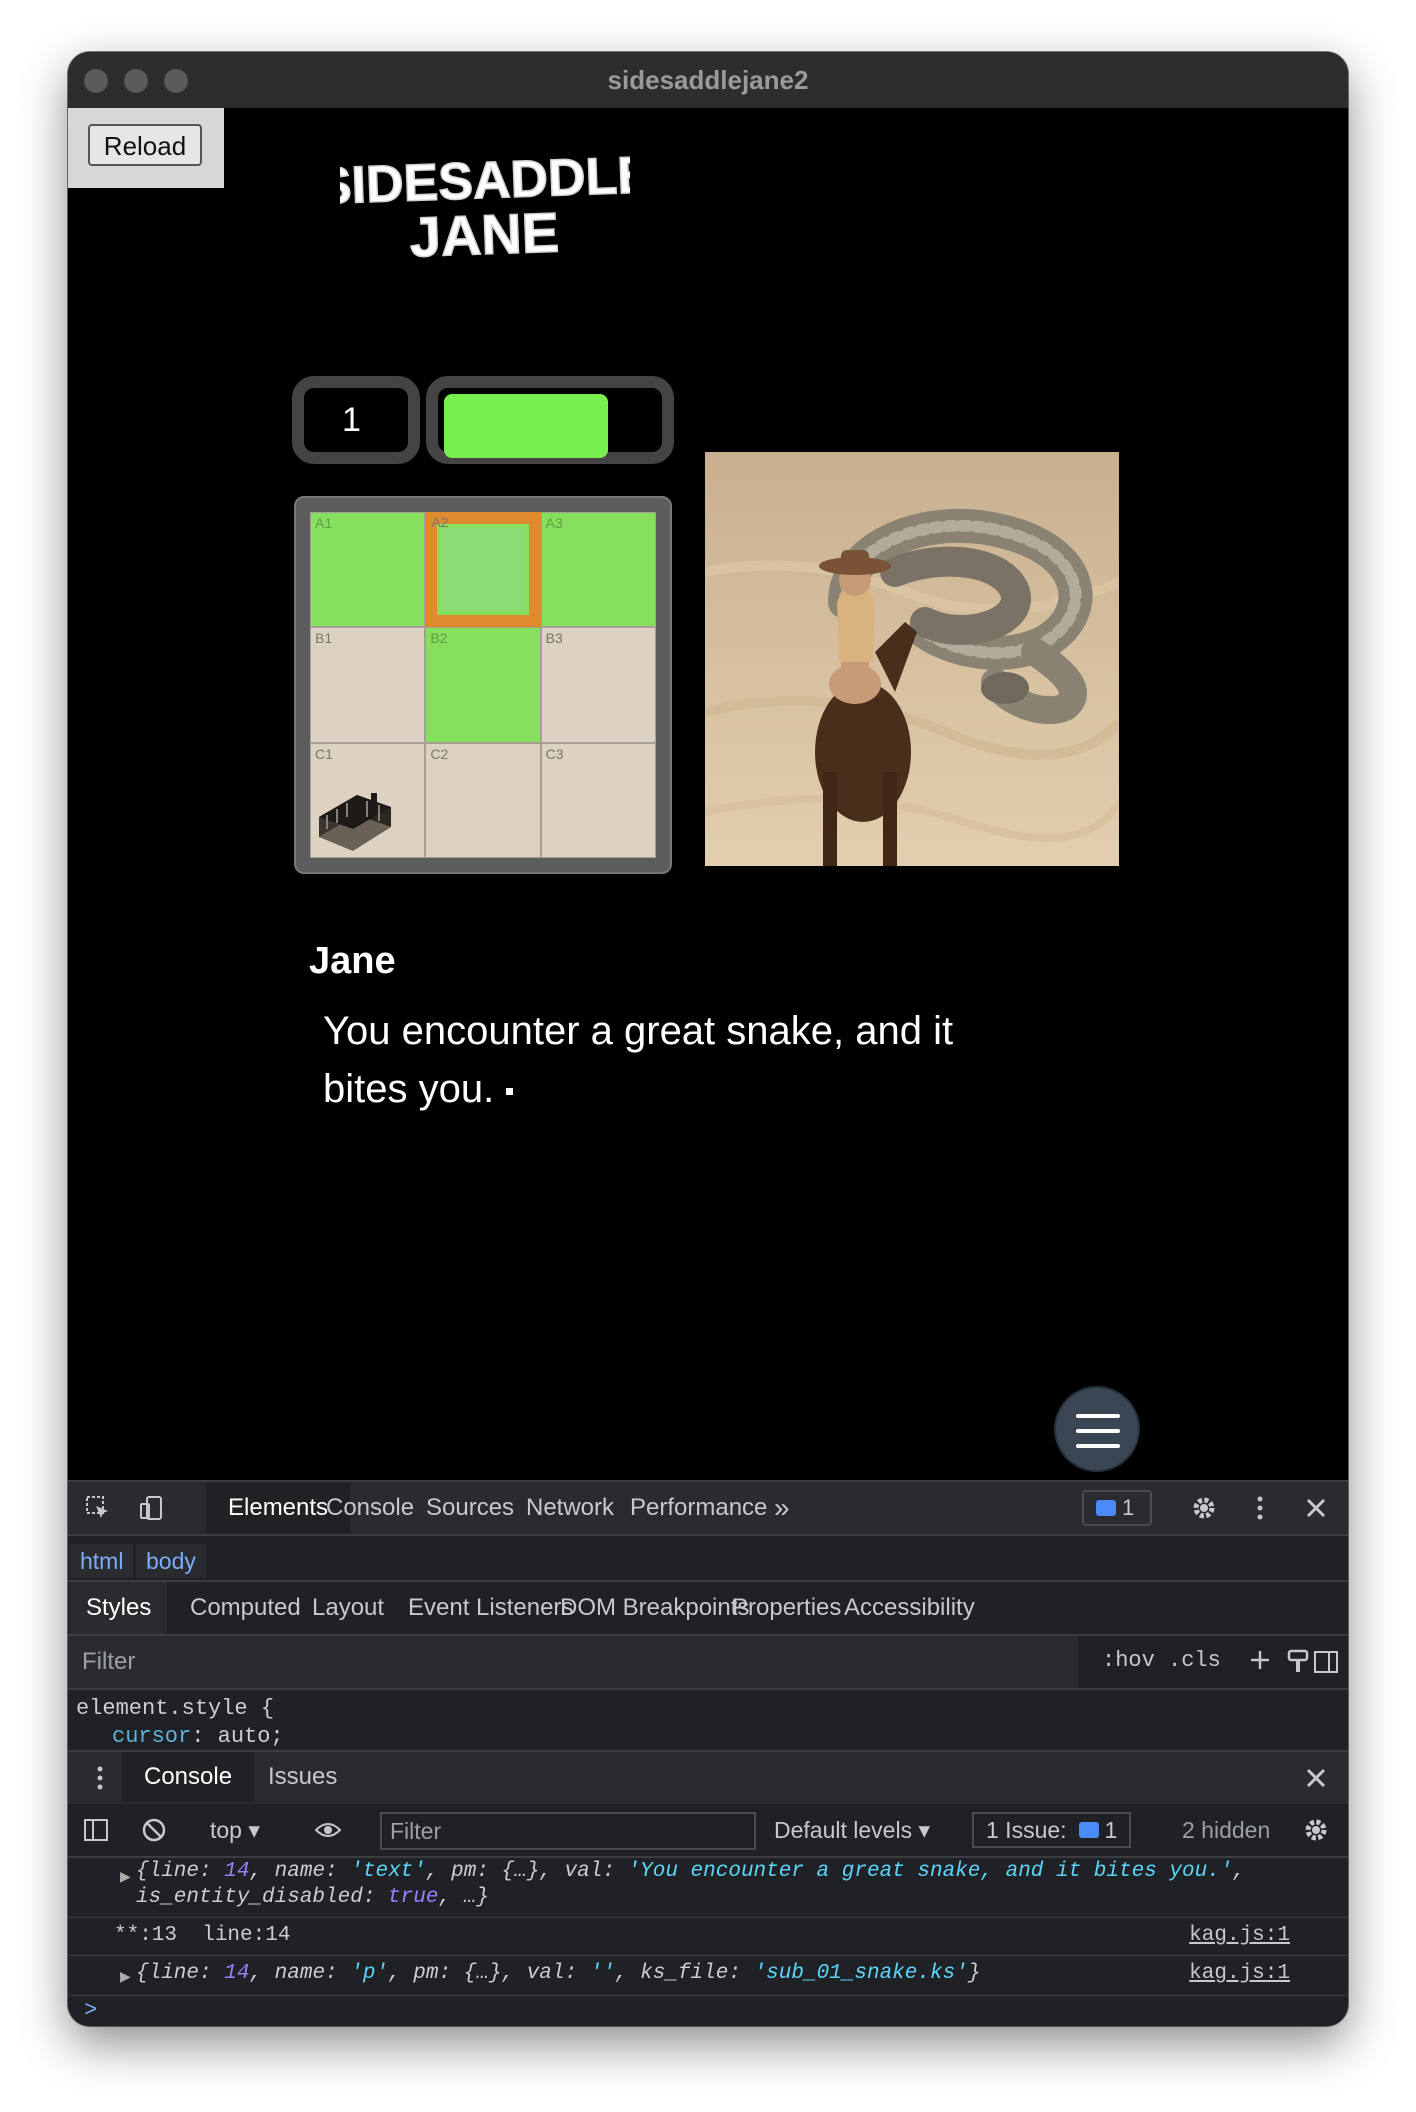 Image resolution: width=1416 pixels, height=2112 pixels. I want to click on more-options-icon, so click(1260, 1508).